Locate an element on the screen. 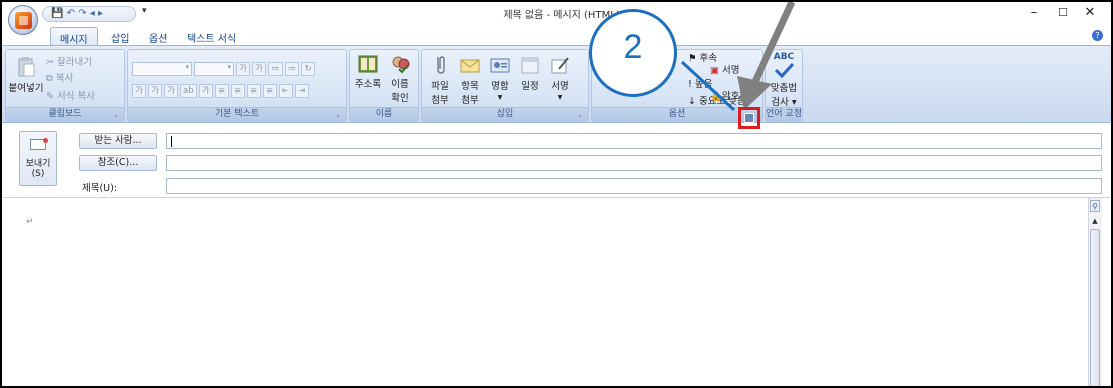  sign-button: ▣ 서명 is located at coordinates (725, 69).